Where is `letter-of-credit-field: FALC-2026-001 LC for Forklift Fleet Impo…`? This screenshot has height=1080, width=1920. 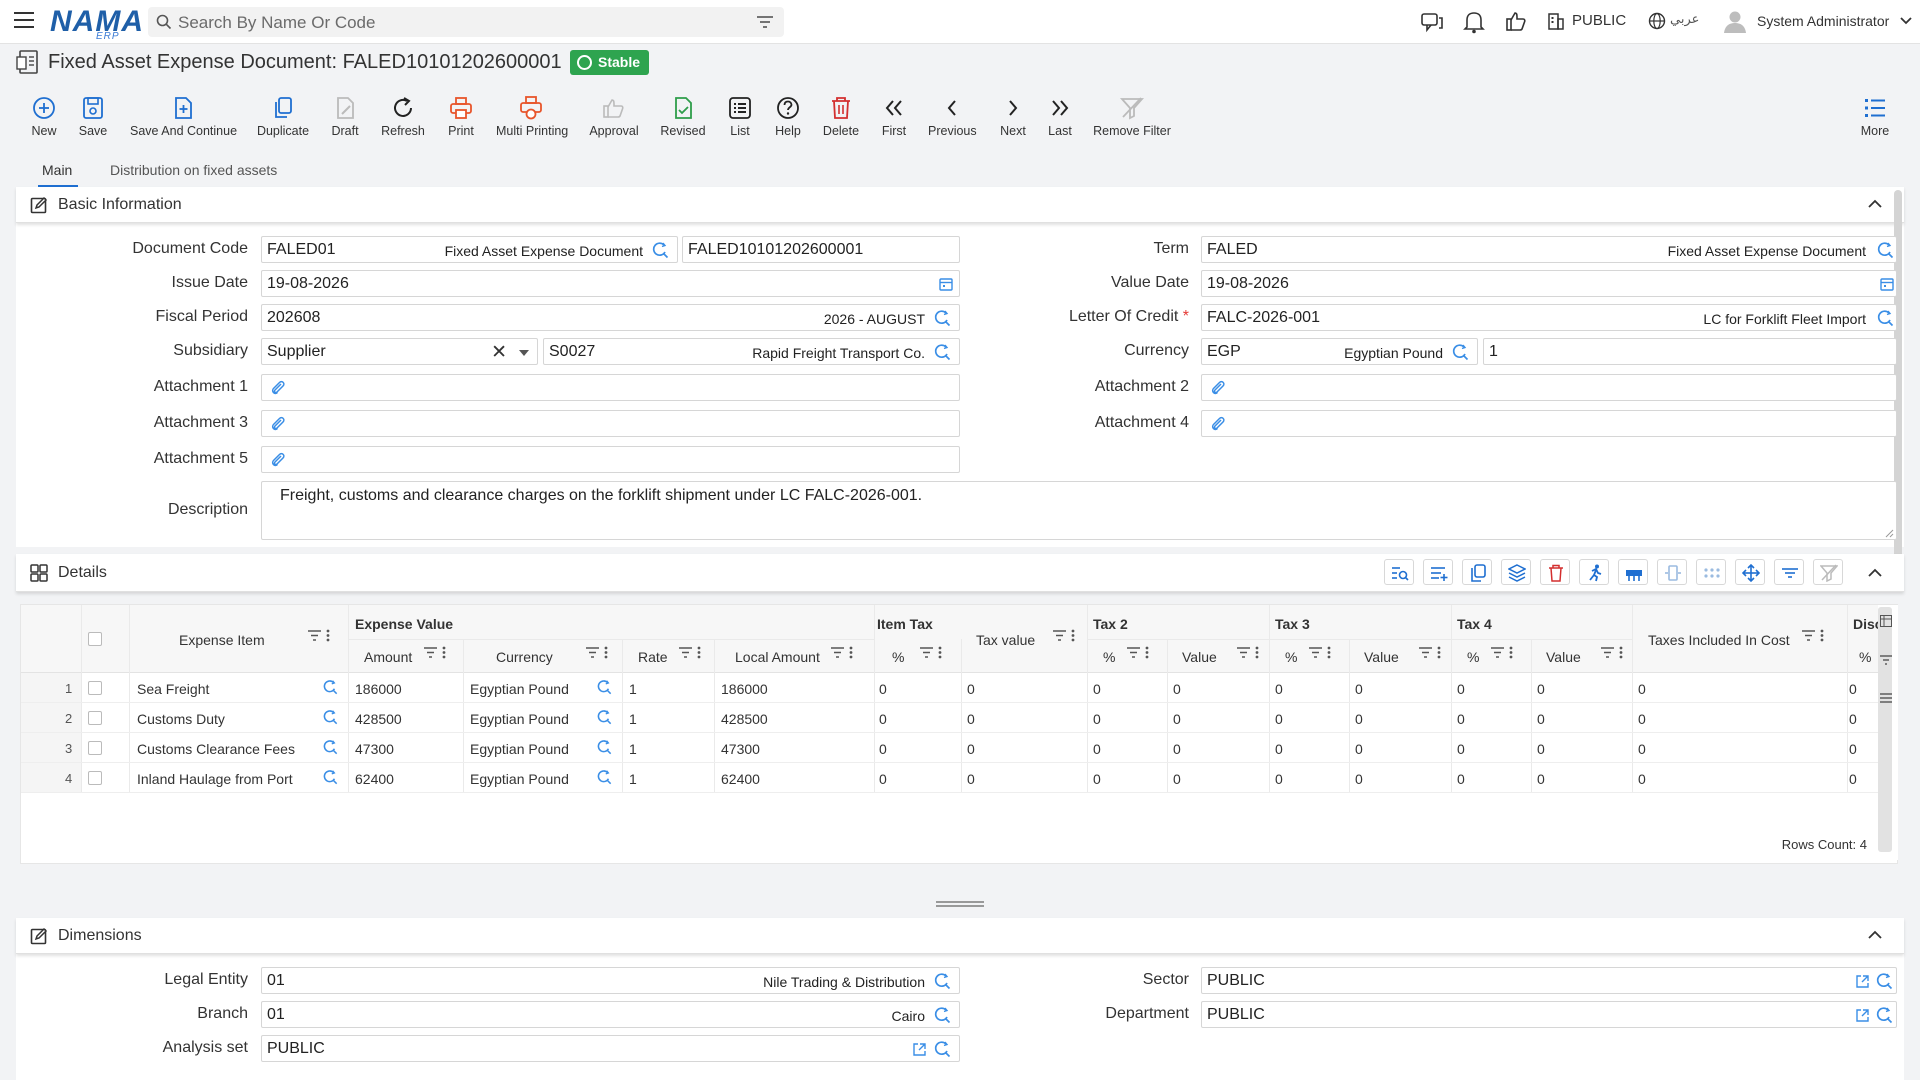 letter-of-credit-field: FALC-2026-001 LC for Forklift Fleet Impo… is located at coordinates (1549, 317).